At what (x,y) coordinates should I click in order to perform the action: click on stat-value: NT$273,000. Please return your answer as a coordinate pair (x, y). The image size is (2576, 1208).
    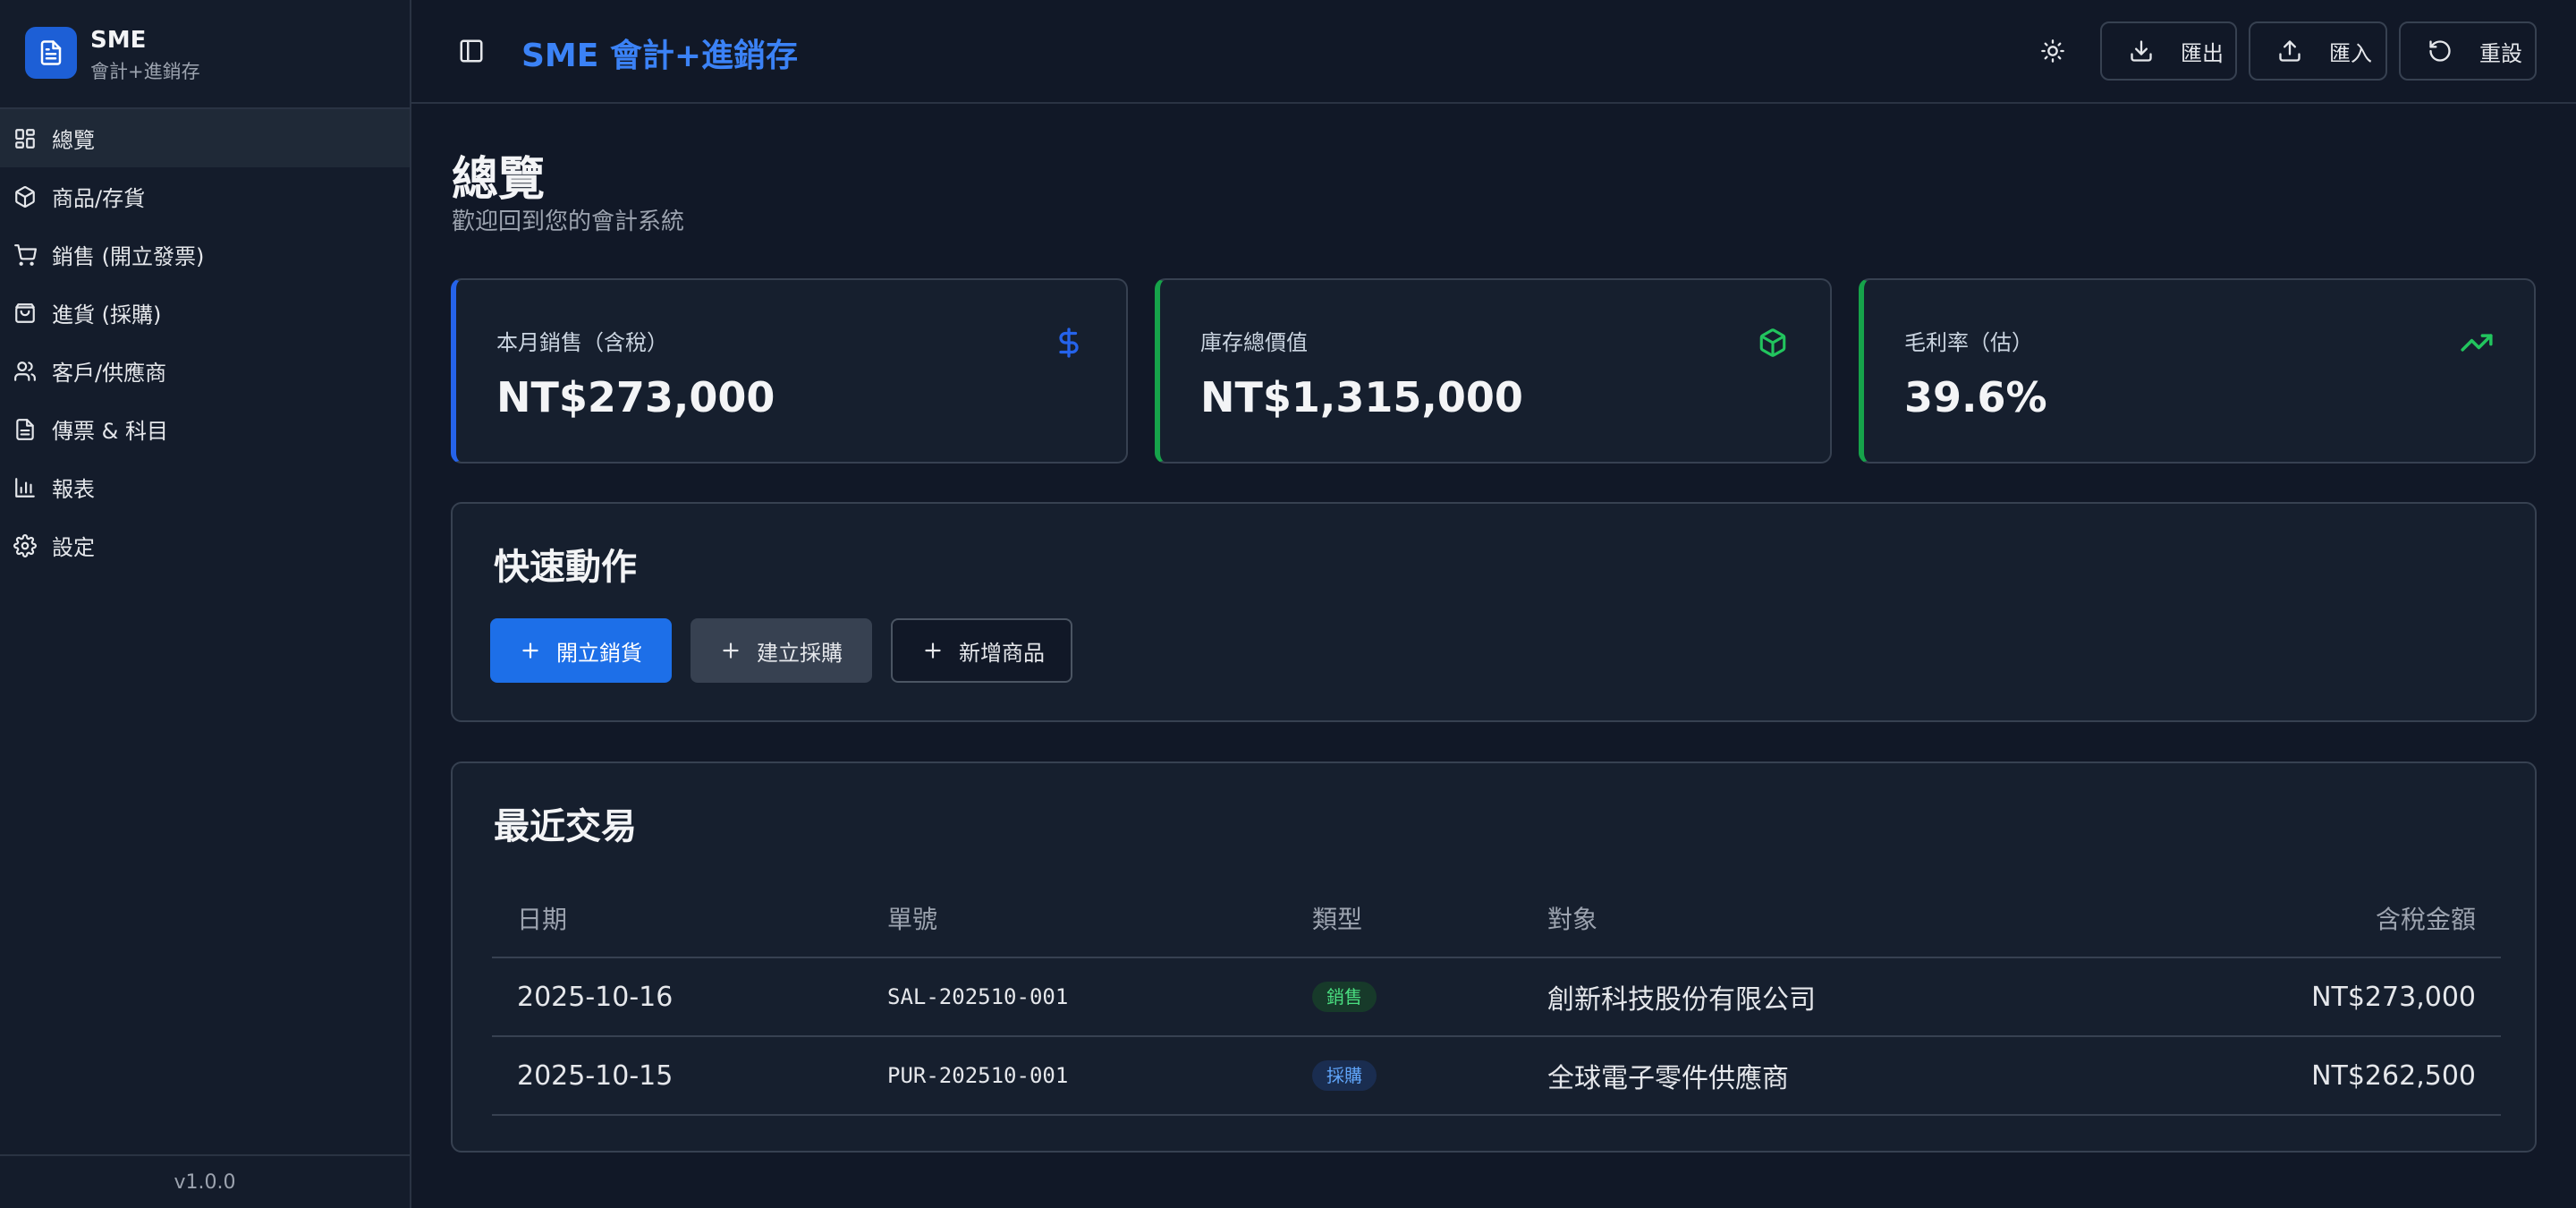
    Looking at the image, I should click on (635, 397).